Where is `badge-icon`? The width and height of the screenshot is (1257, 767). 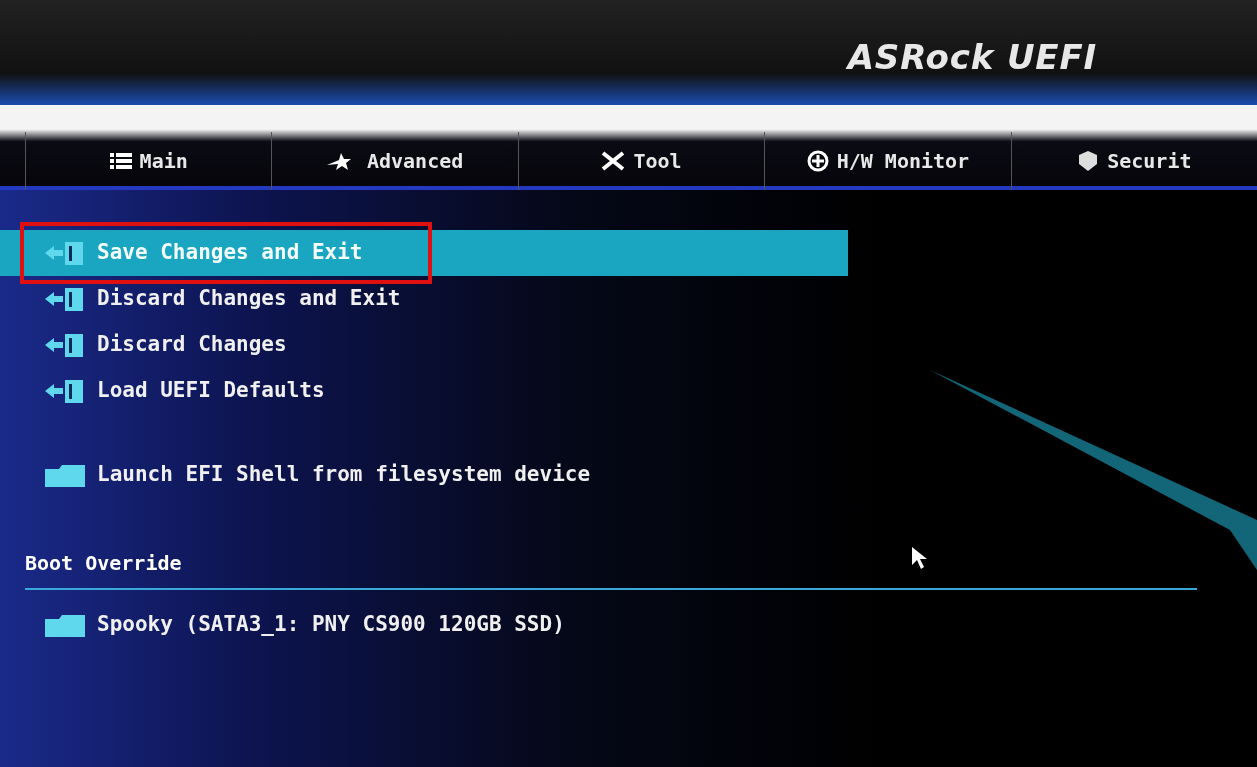
badge-icon is located at coordinates (1088, 161).